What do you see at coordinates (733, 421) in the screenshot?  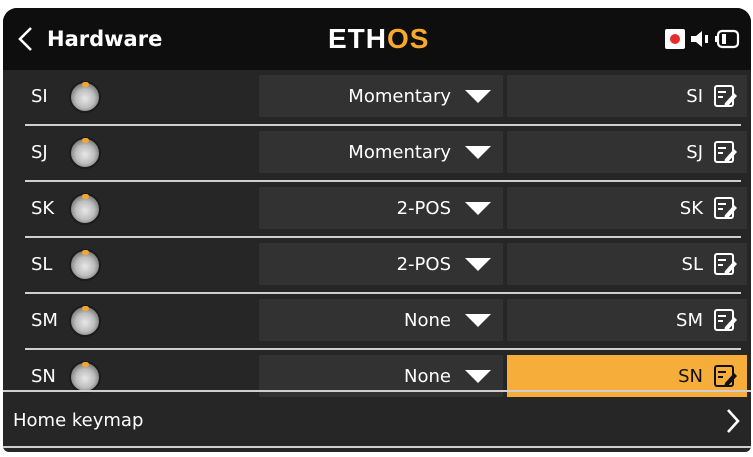 I see `chevron-right-icon` at bounding box center [733, 421].